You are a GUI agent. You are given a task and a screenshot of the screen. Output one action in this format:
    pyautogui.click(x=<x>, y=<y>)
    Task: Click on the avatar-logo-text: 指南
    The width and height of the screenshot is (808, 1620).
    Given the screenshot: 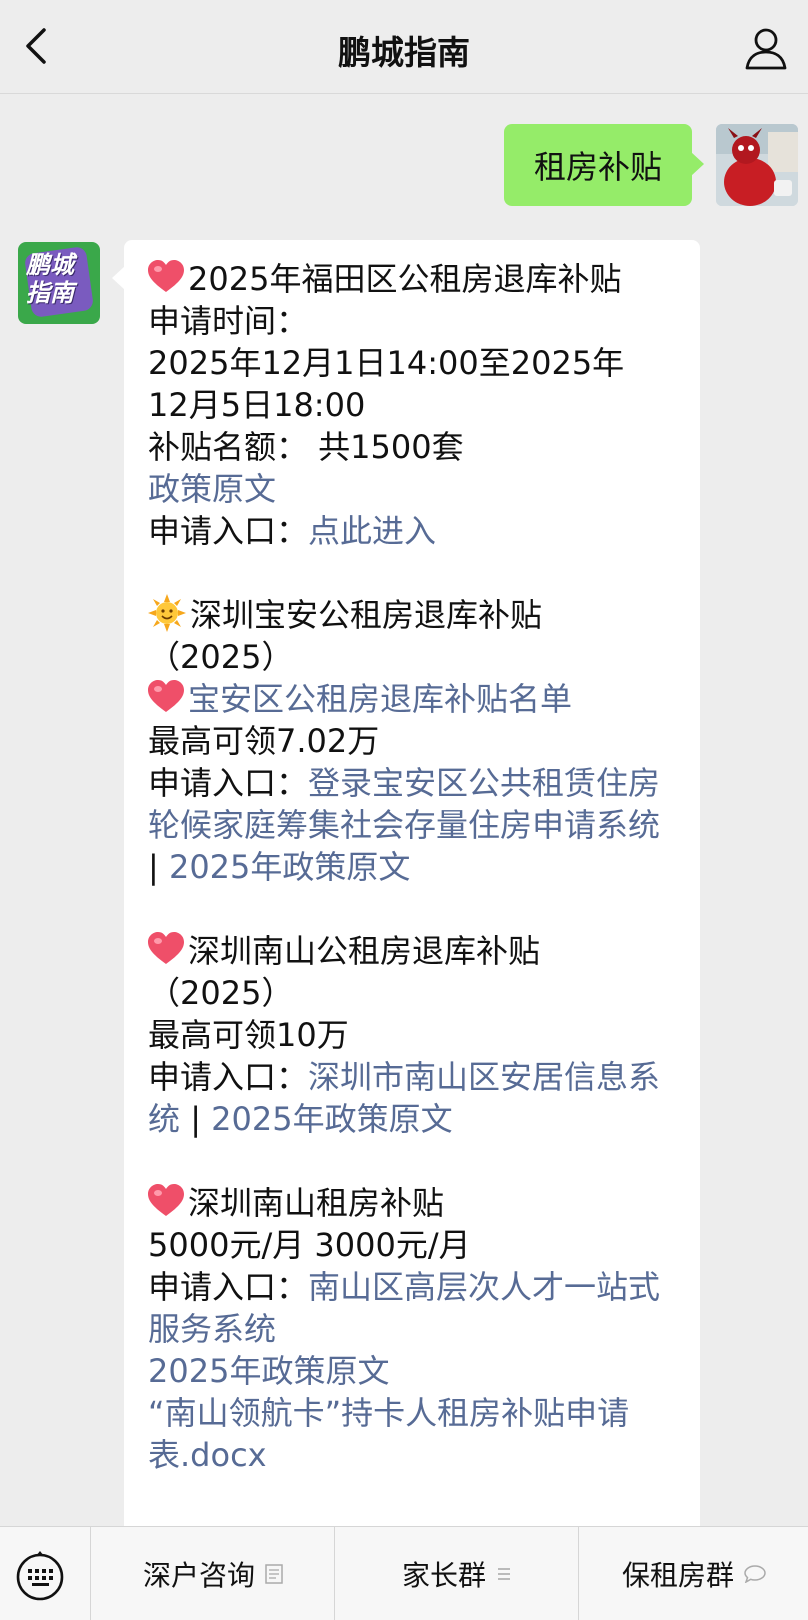 What is the action you would take?
    pyautogui.click(x=50, y=293)
    